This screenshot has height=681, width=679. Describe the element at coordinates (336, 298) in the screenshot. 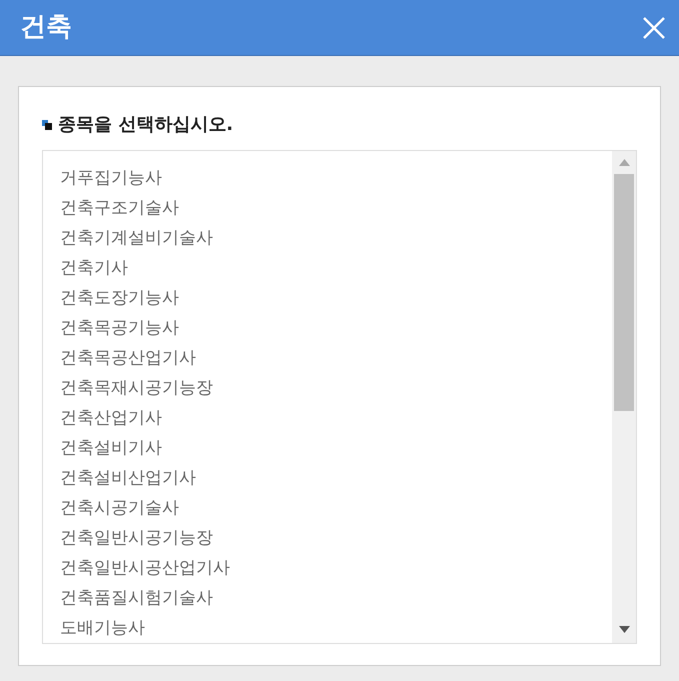

I see `list-item: 건축도장기능사` at that location.